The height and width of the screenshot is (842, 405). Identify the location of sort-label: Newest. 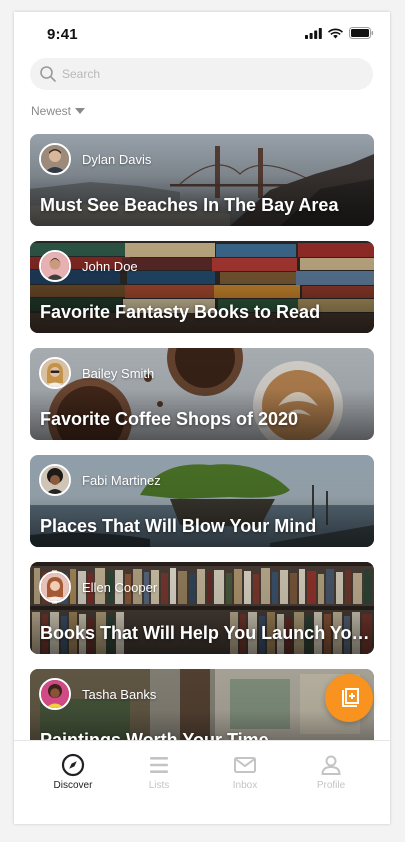
(51, 111).